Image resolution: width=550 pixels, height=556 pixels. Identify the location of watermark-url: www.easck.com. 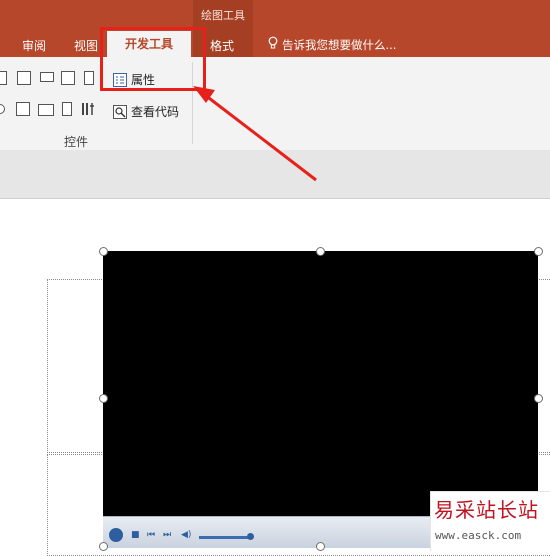
(478, 535).